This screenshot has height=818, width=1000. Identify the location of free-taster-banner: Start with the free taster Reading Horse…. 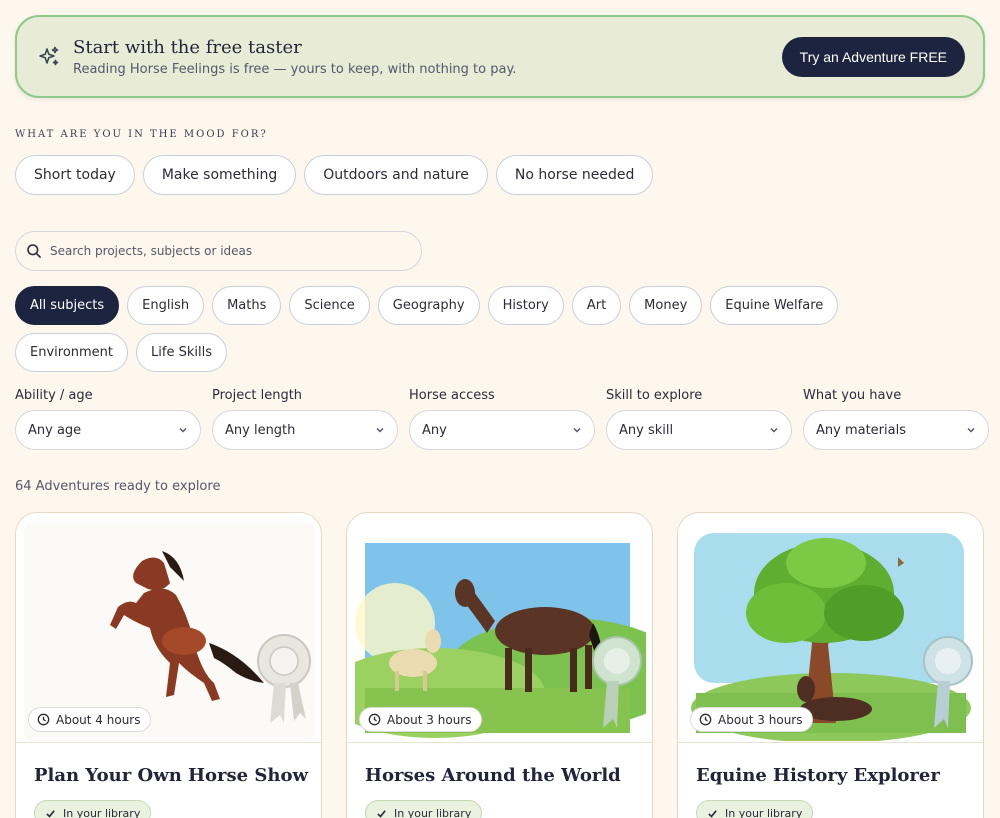
(500, 56).